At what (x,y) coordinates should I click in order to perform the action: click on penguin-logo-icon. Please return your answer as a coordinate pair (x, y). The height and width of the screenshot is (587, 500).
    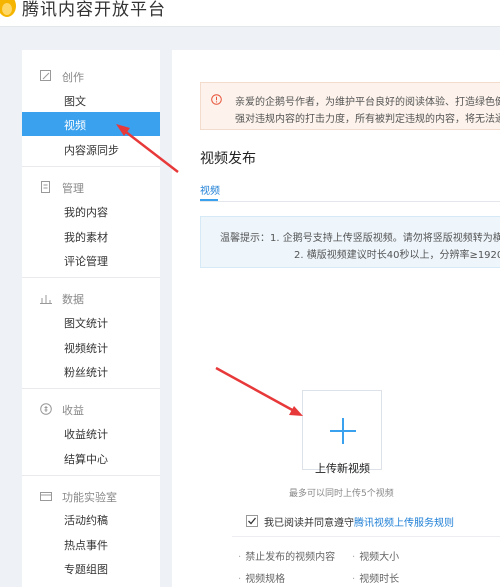
    Looking at the image, I should click on (8, 8).